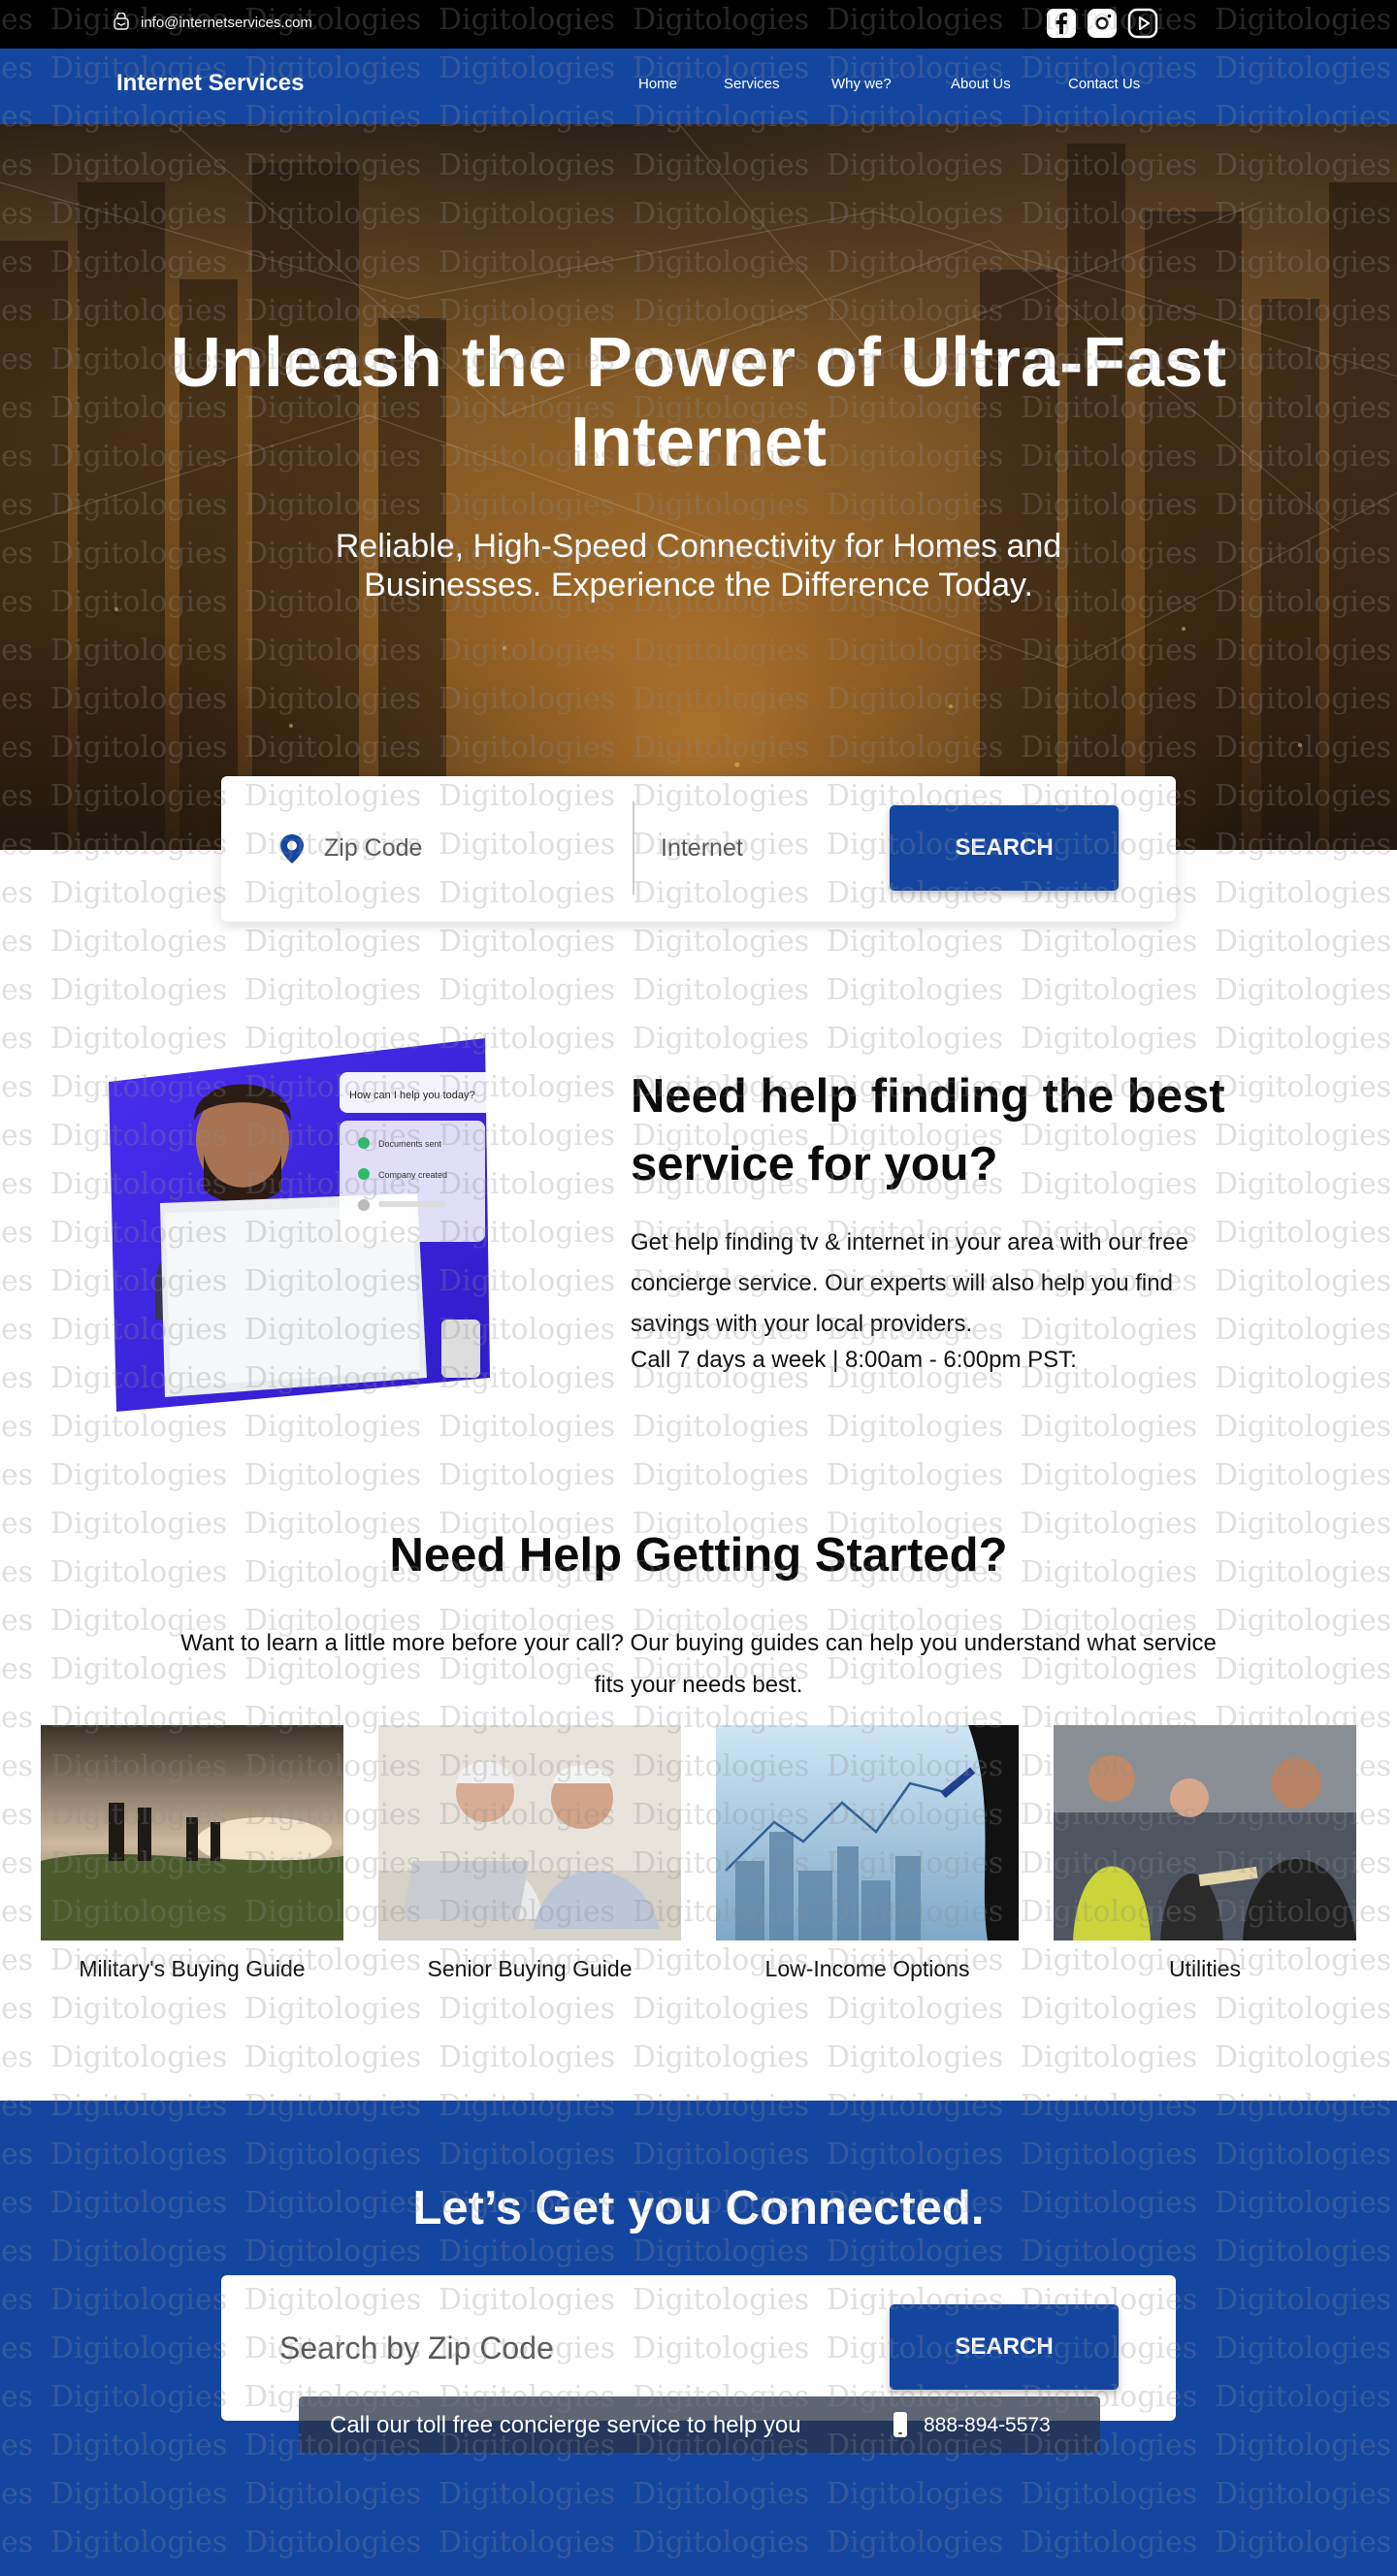 The width and height of the screenshot is (1397, 2576). I want to click on guide-label-military: Military's Buying Guide, so click(192, 1969).